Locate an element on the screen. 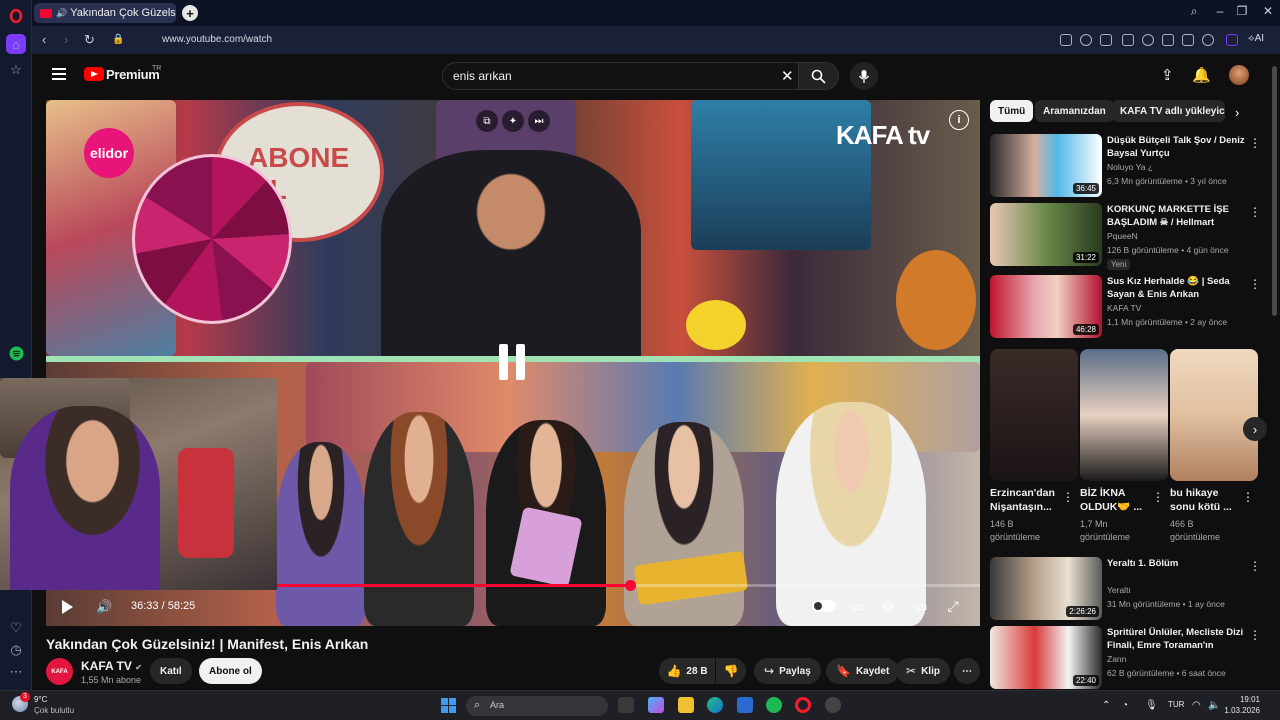  recommendation-channel: Zann is located at coordinates (1116, 659).